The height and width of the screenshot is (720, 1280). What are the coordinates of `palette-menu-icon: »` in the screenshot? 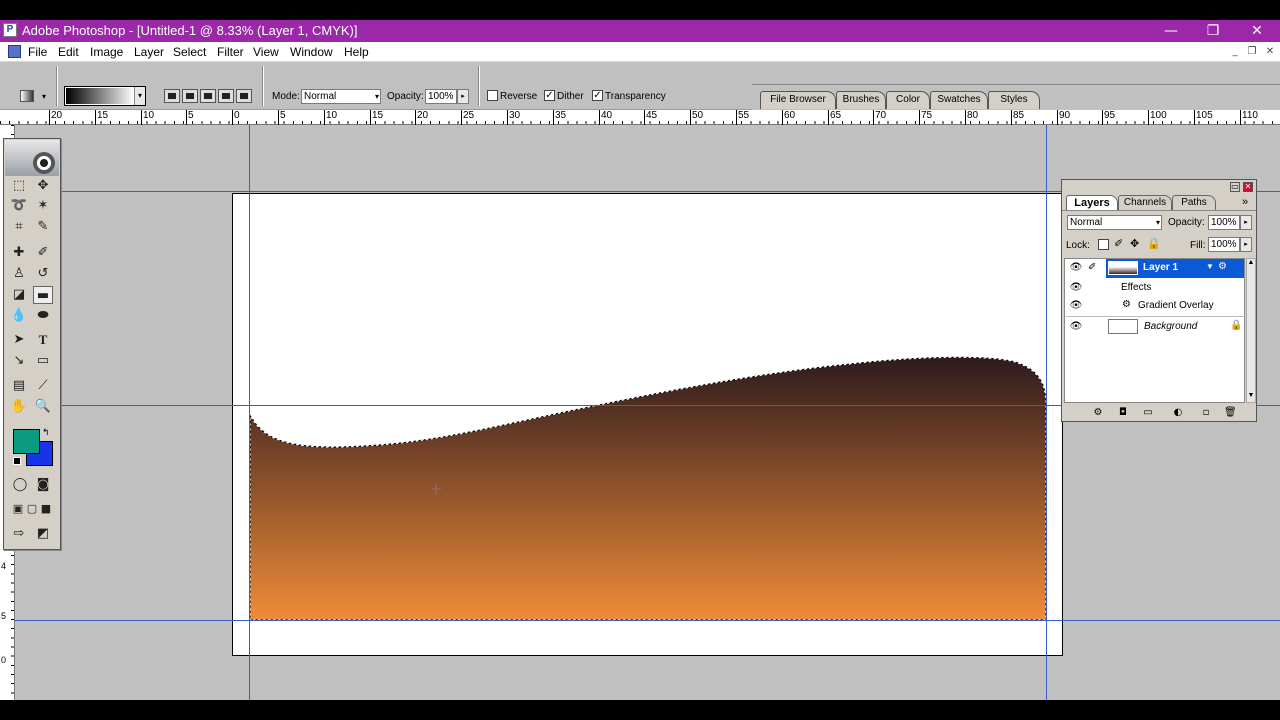 It's located at (1245, 202).